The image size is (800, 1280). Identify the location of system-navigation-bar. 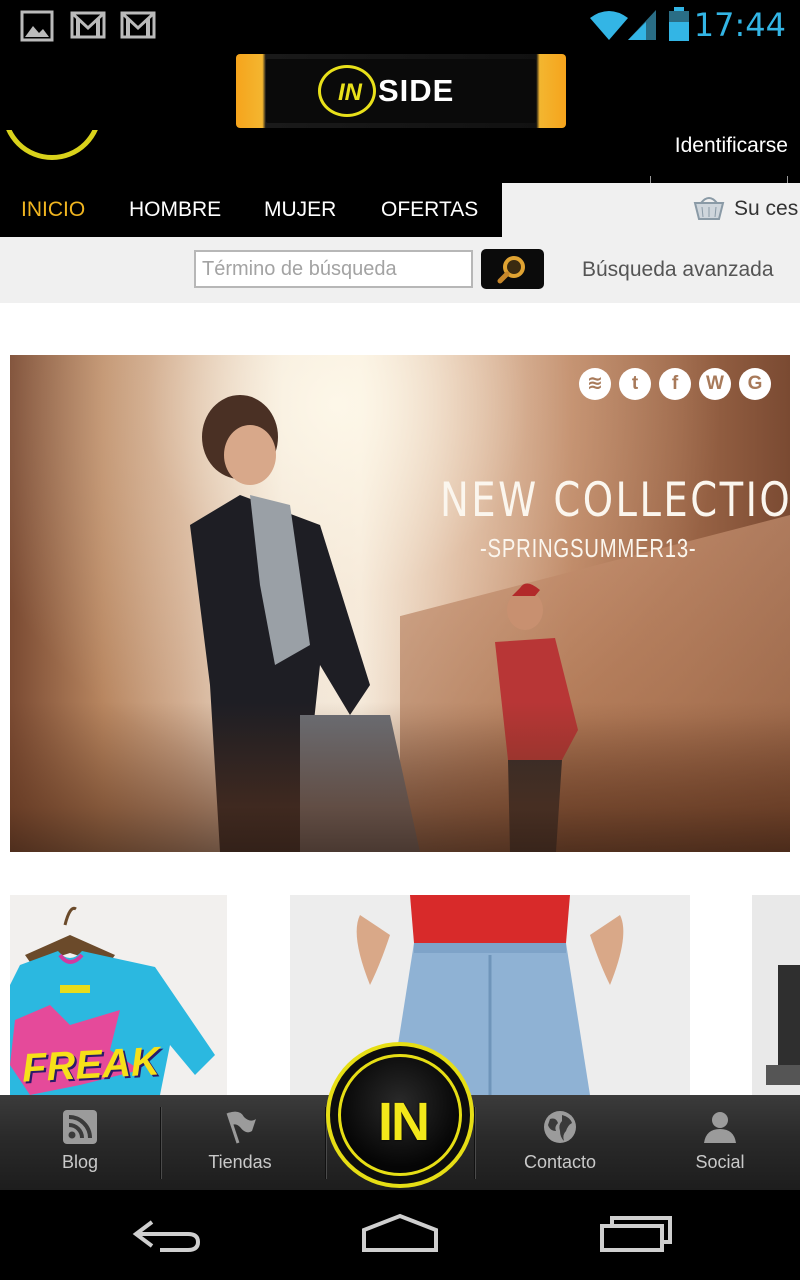
(400, 1235).